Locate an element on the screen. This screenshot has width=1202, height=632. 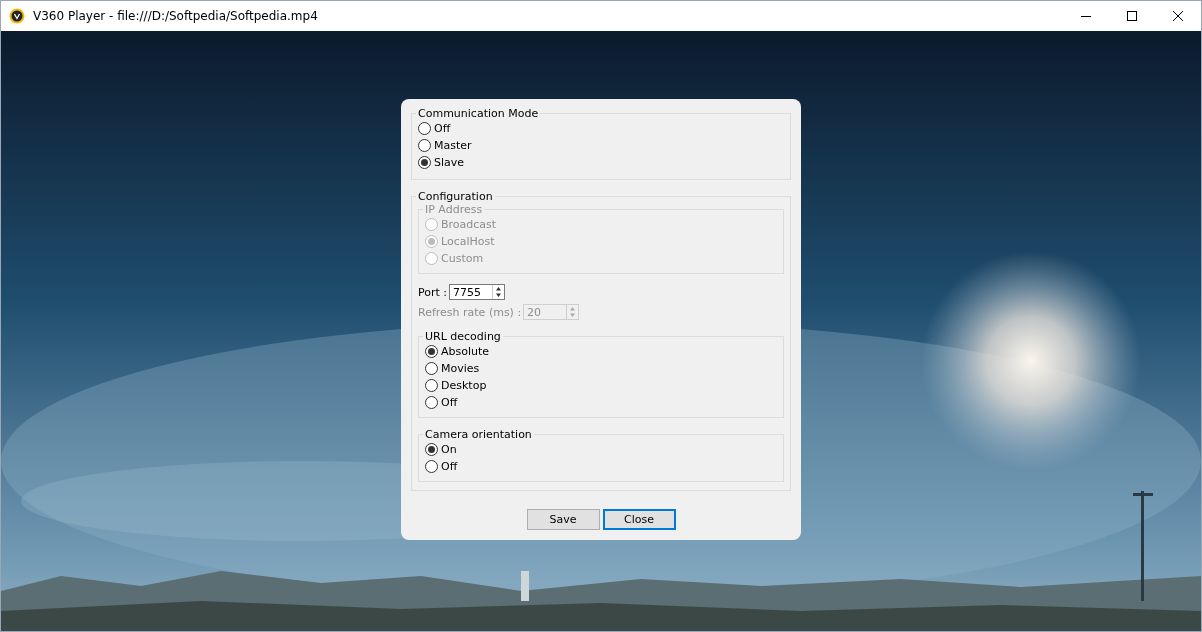
radio-label: Desktop is located at coordinates (464, 385).